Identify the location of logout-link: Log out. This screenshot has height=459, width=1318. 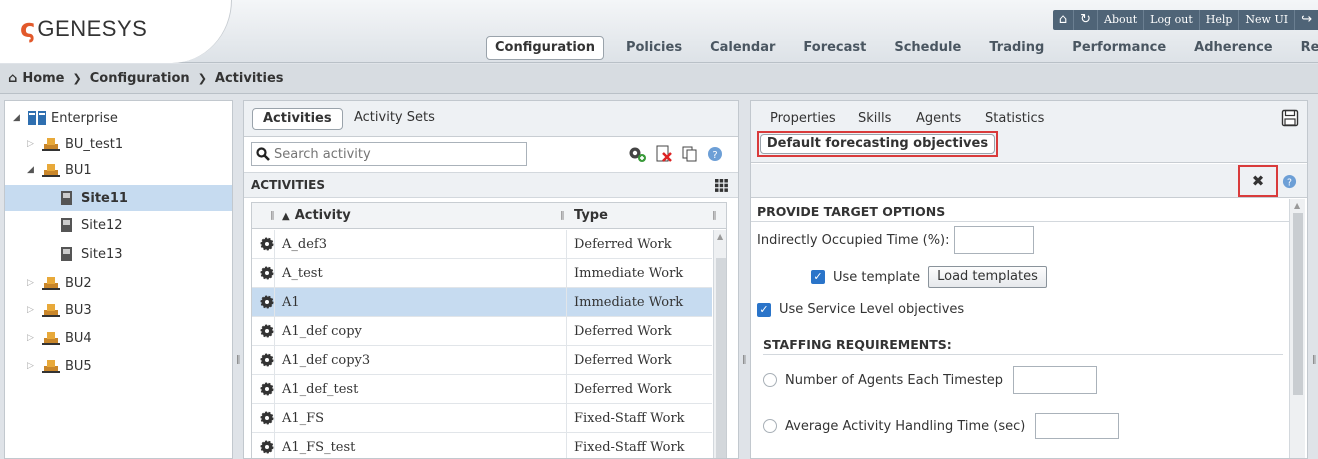
(1171, 20).